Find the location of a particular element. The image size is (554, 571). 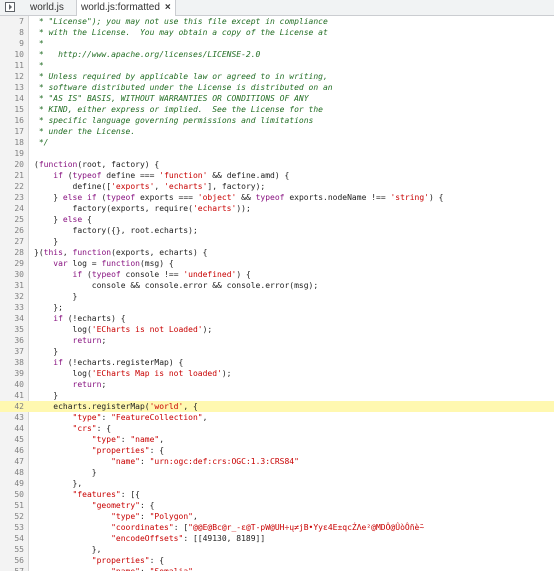

code-line: 30 if (typeof console !== 'undefined') { is located at coordinates (277, 274).